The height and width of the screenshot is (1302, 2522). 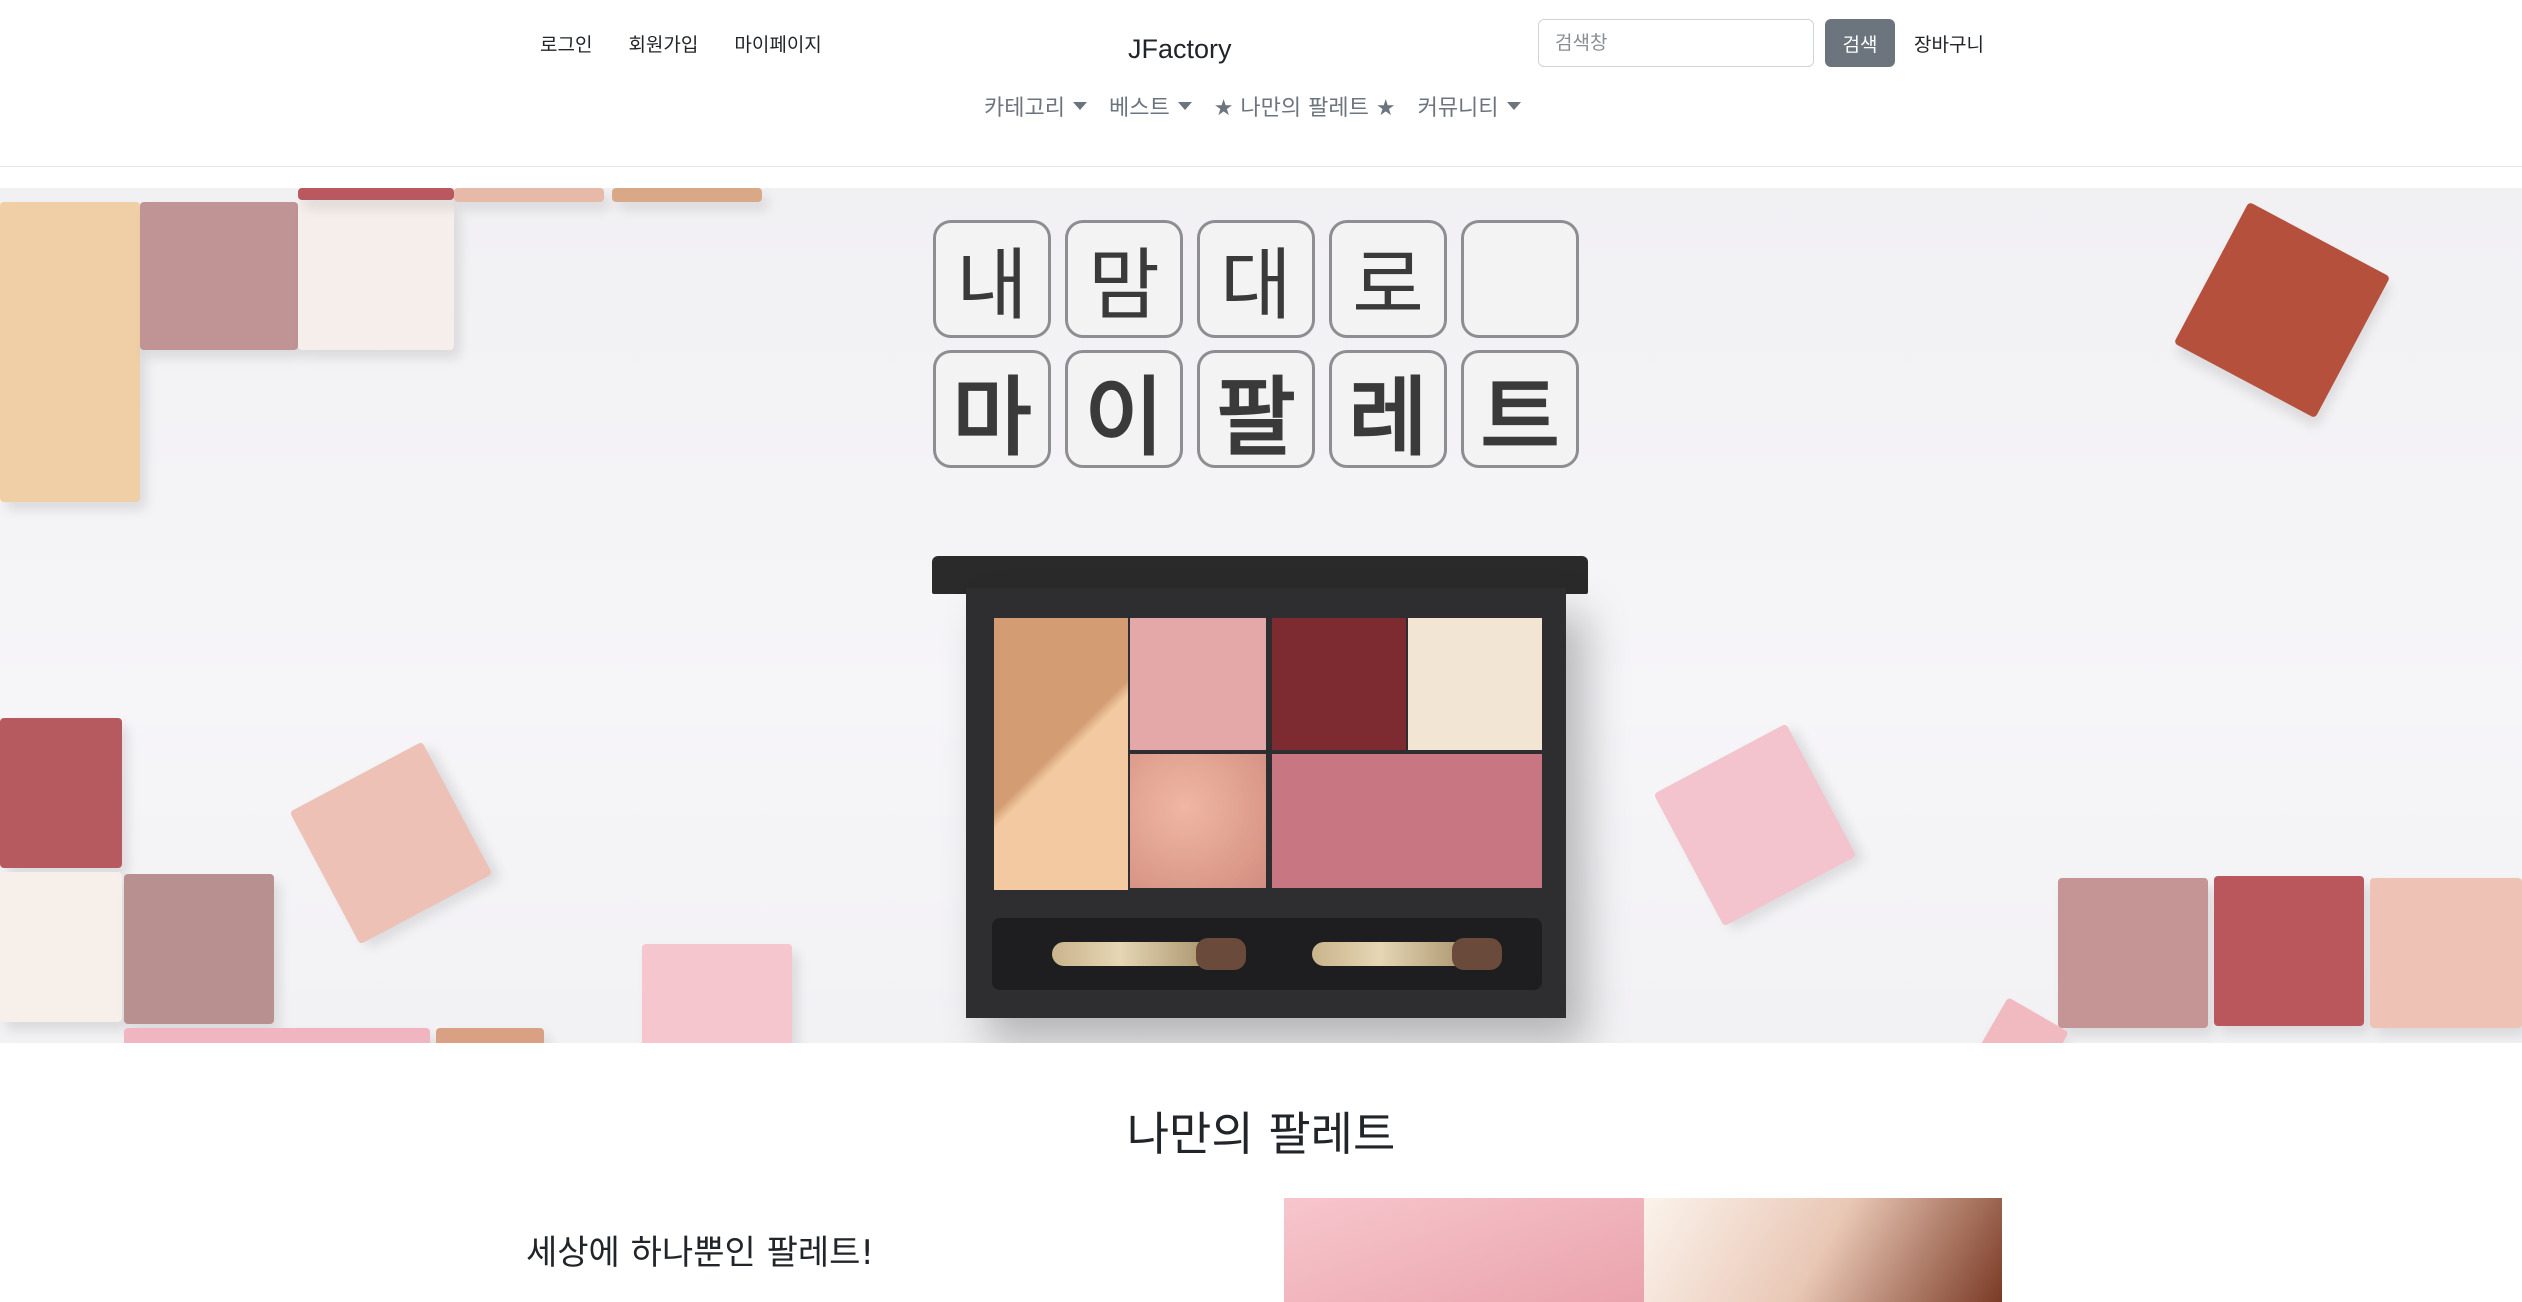 What do you see at coordinates (1860, 43) in the screenshot?
I see `search-button: 검색` at bounding box center [1860, 43].